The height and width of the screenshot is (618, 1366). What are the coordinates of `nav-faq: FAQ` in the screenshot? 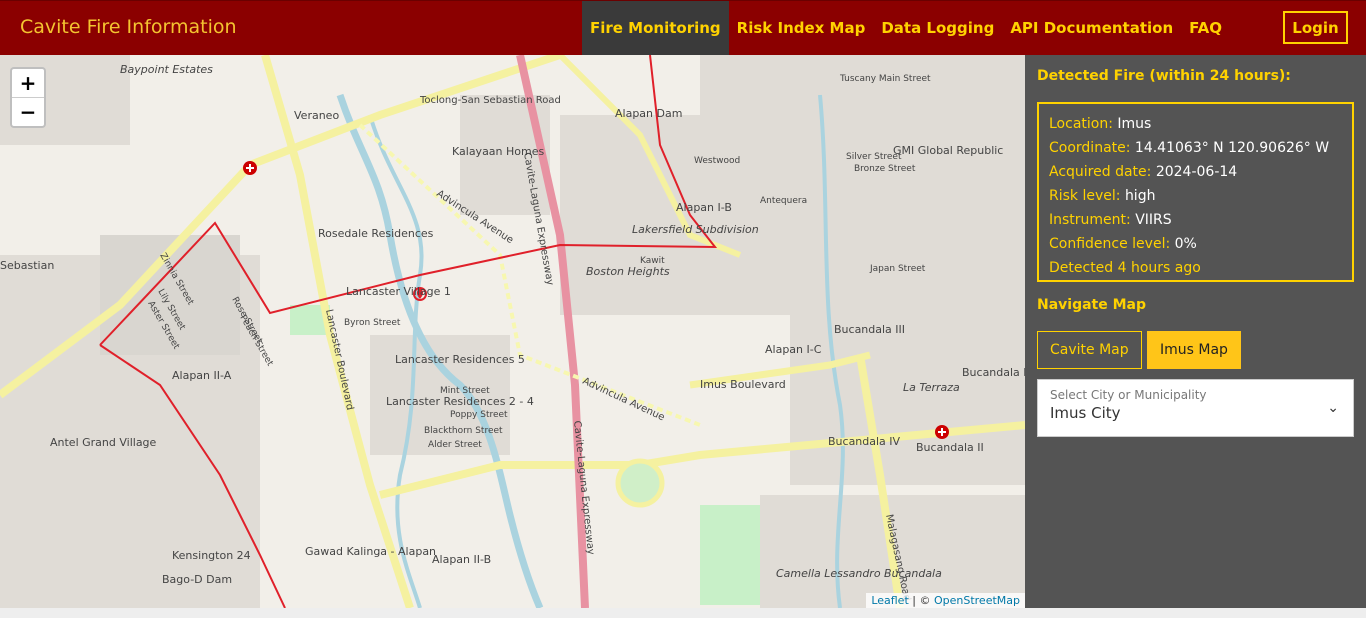 It's located at (1205, 28).